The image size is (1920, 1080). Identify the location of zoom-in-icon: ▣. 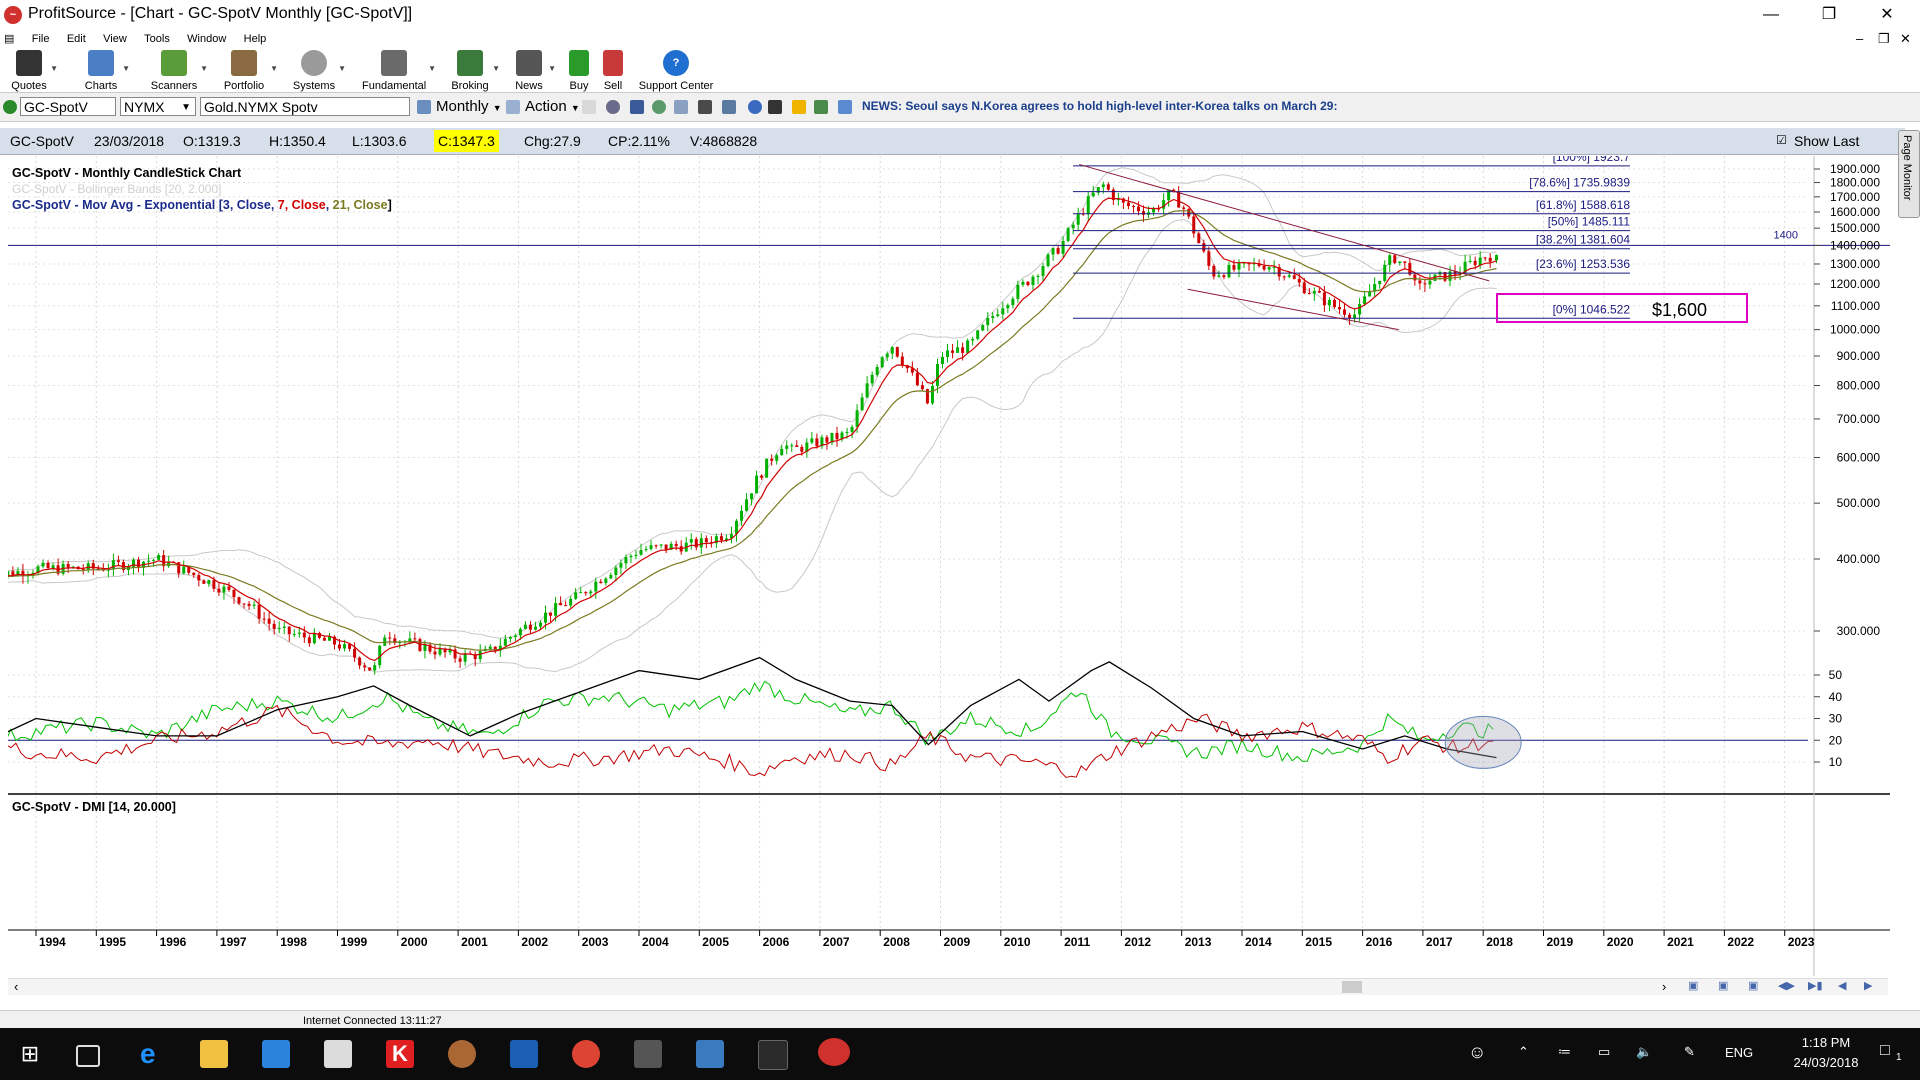
(1693, 985).